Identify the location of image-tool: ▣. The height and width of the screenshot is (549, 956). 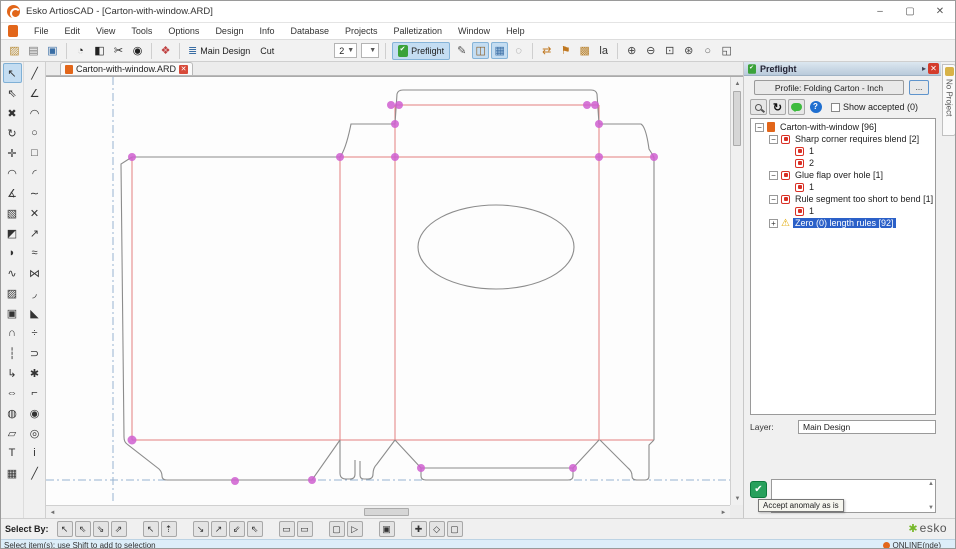
(12, 313).